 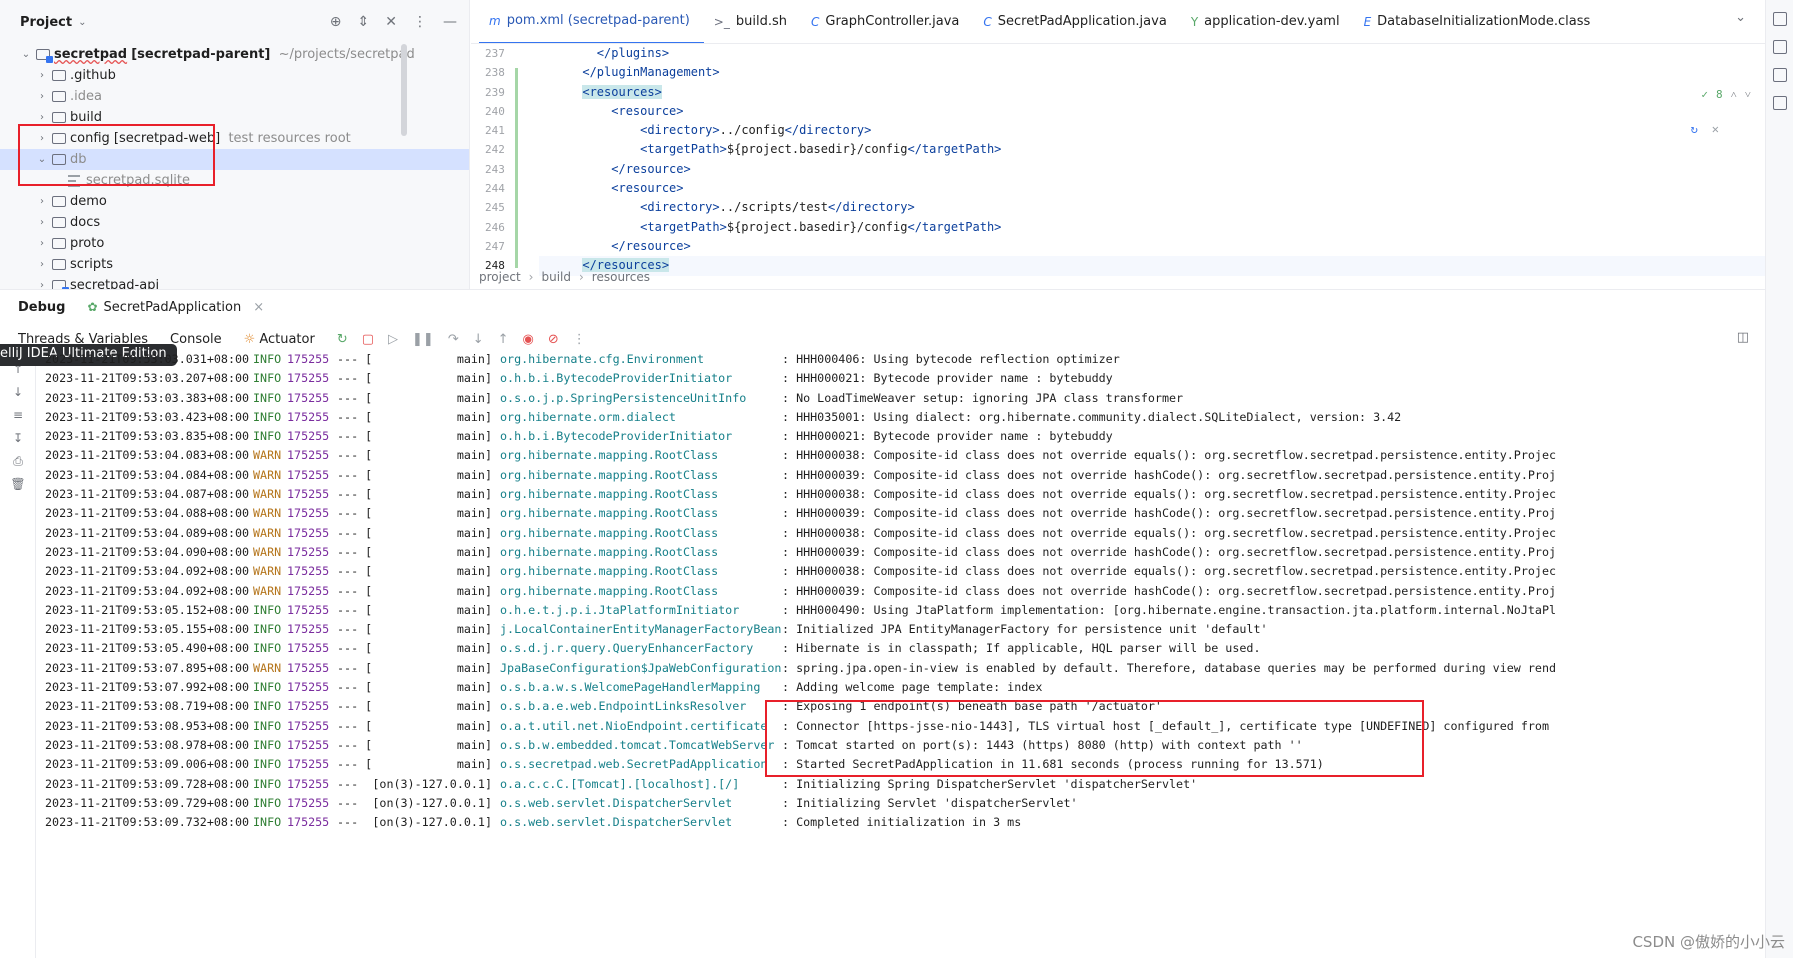 What do you see at coordinates (887, 21) in the screenshot?
I see `tab-graph-controller: C GraphController.java` at bounding box center [887, 21].